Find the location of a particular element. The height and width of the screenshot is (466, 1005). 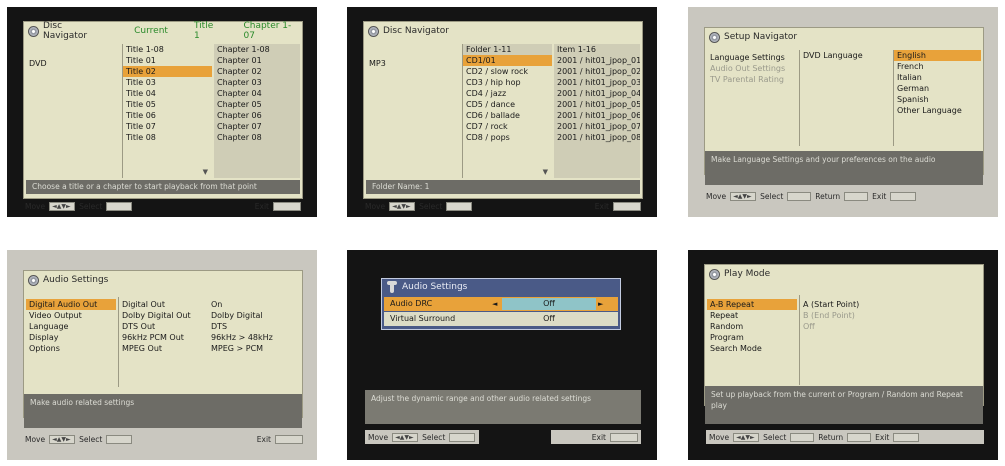

menu-item-tv-parental-rating: TV Parental Rating is located at coordinates (753, 79).